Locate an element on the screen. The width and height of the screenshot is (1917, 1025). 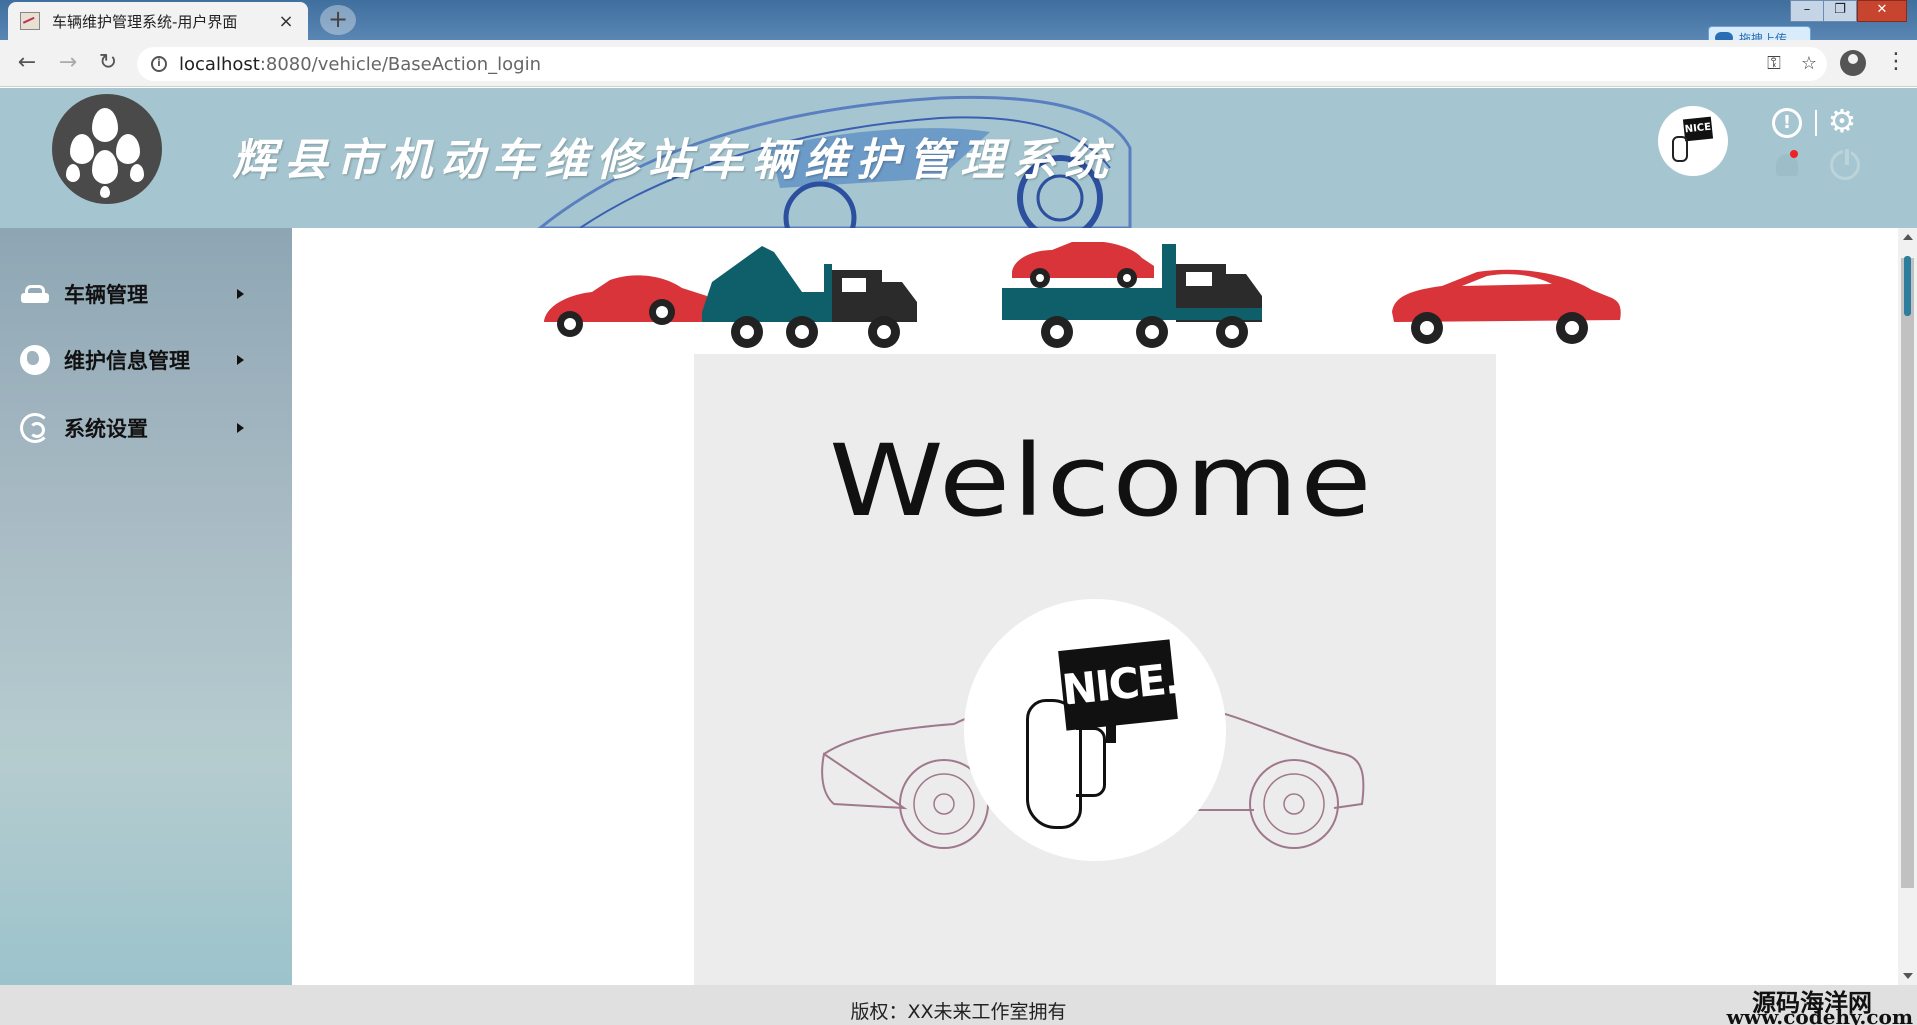
new-tab-button: + is located at coordinates (338, 20).